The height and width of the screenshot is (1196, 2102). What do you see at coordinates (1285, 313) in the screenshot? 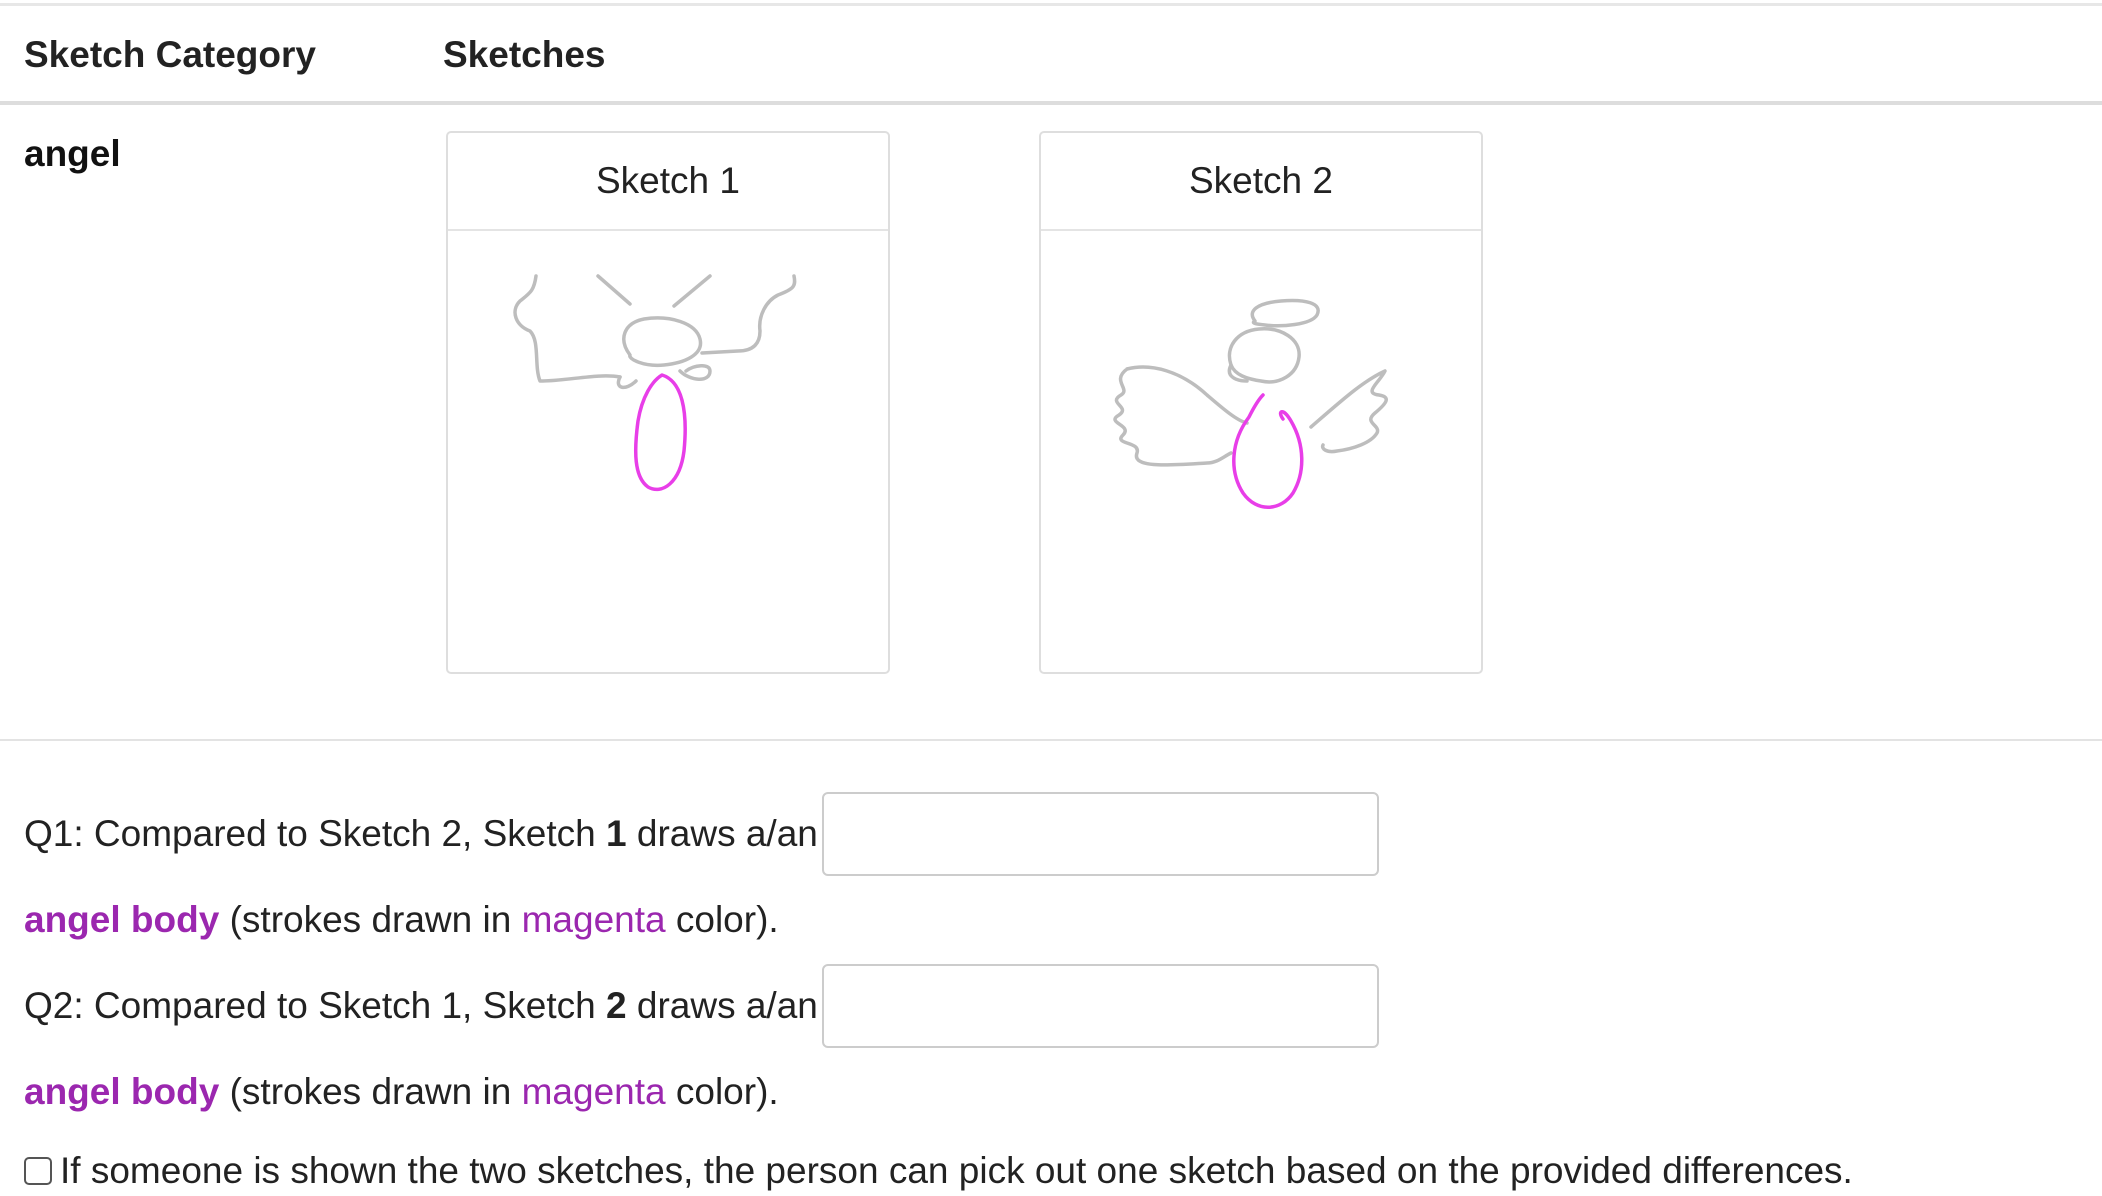
I see `sketch-2-halo-stroke` at bounding box center [1285, 313].